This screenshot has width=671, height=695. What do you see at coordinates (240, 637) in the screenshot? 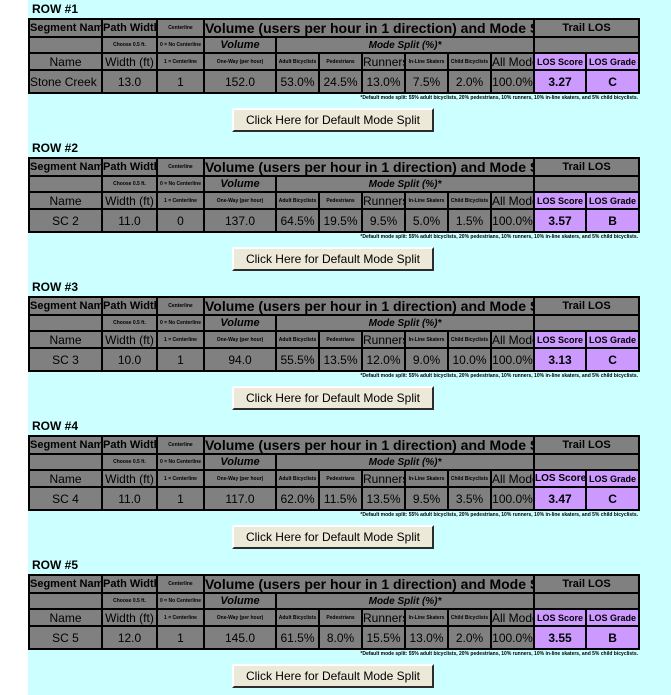
I see `cell-oneway-volume: 145.0` at bounding box center [240, 637].